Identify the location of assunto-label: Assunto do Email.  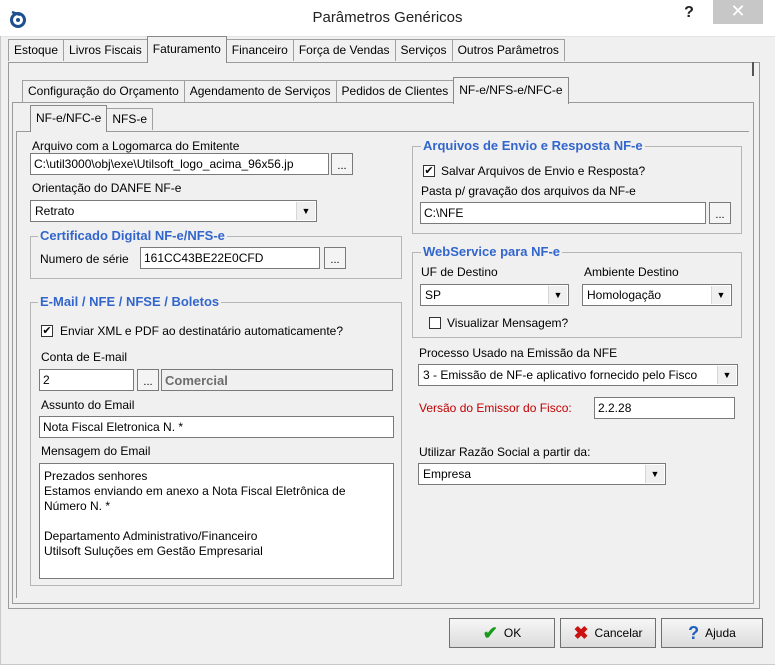
(88, 405).